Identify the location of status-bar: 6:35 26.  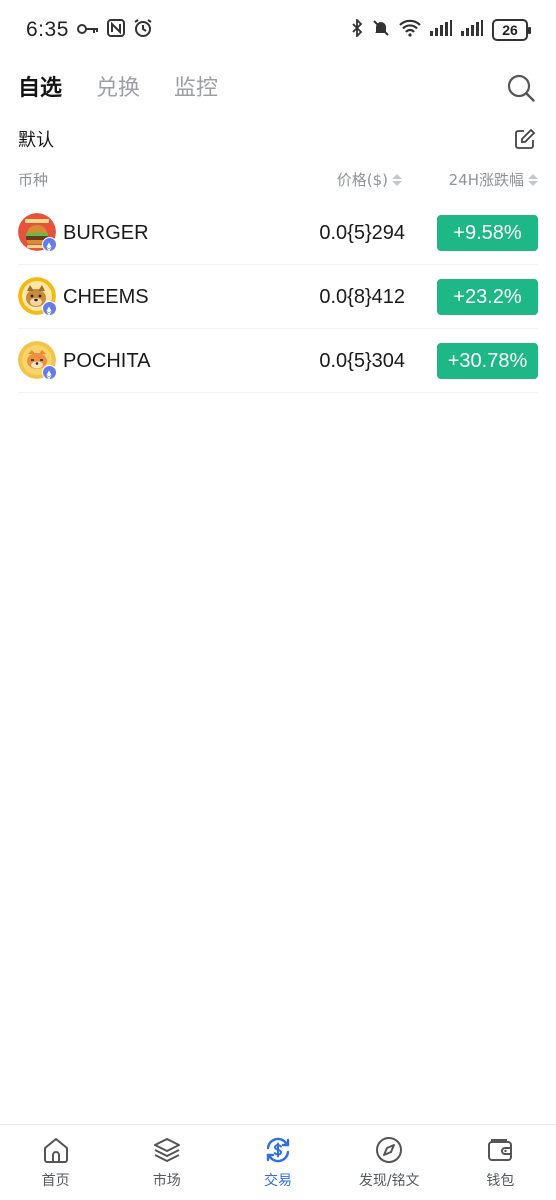
(278, 32).